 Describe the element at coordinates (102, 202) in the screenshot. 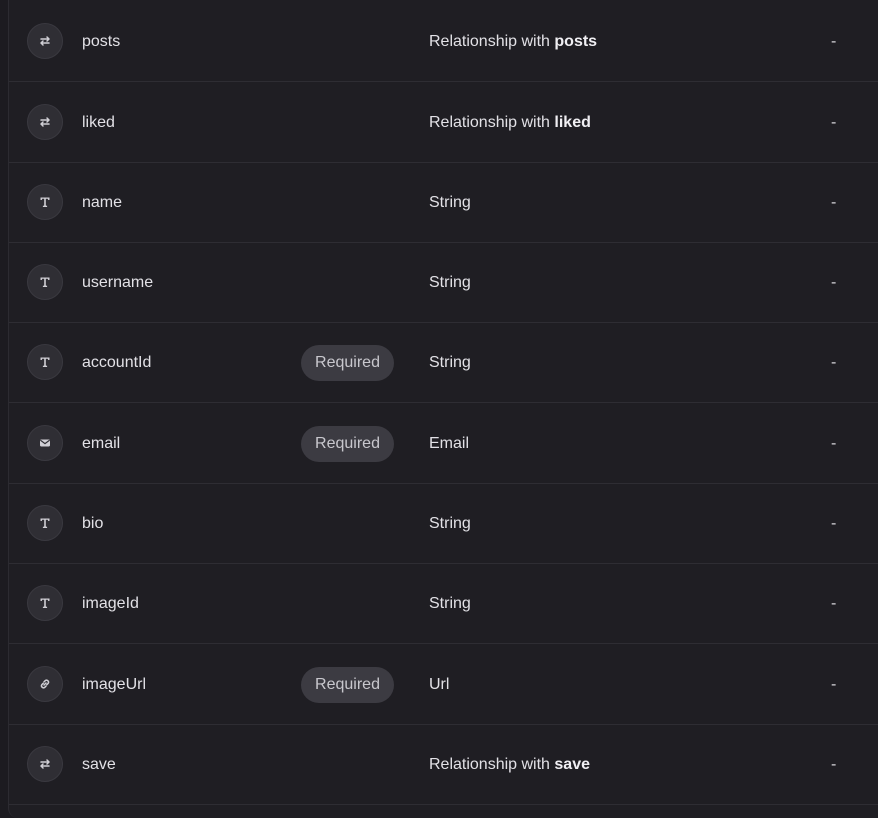

I see `field-name: name` at that location.